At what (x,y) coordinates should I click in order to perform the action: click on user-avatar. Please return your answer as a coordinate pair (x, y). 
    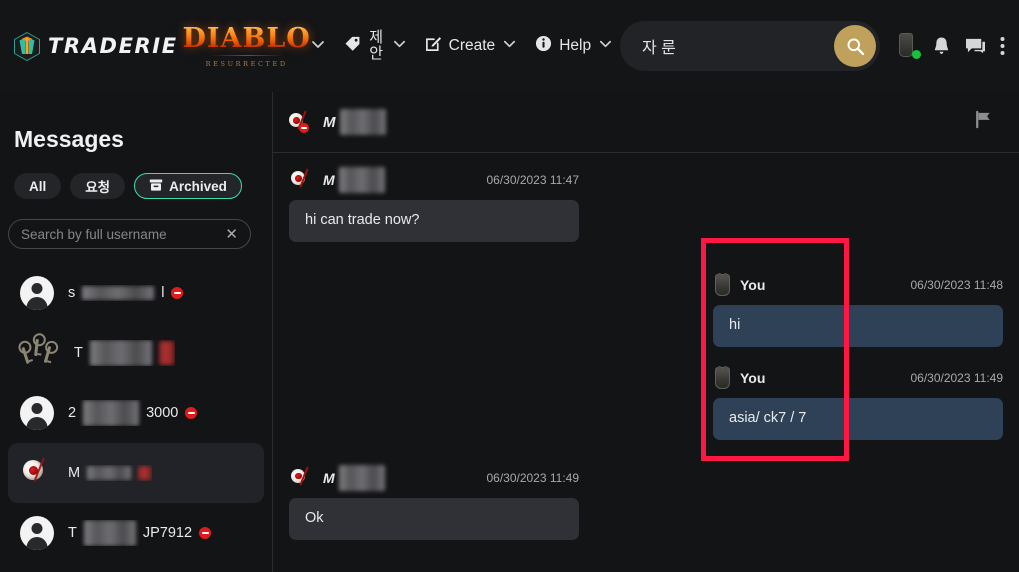
    Looking at the image, I should click on (908, 46).